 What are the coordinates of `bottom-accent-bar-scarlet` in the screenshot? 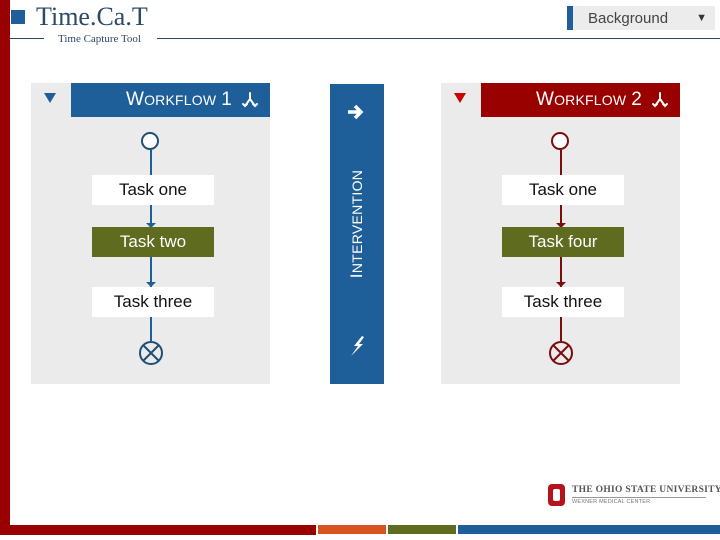 It's located at (158, 530).